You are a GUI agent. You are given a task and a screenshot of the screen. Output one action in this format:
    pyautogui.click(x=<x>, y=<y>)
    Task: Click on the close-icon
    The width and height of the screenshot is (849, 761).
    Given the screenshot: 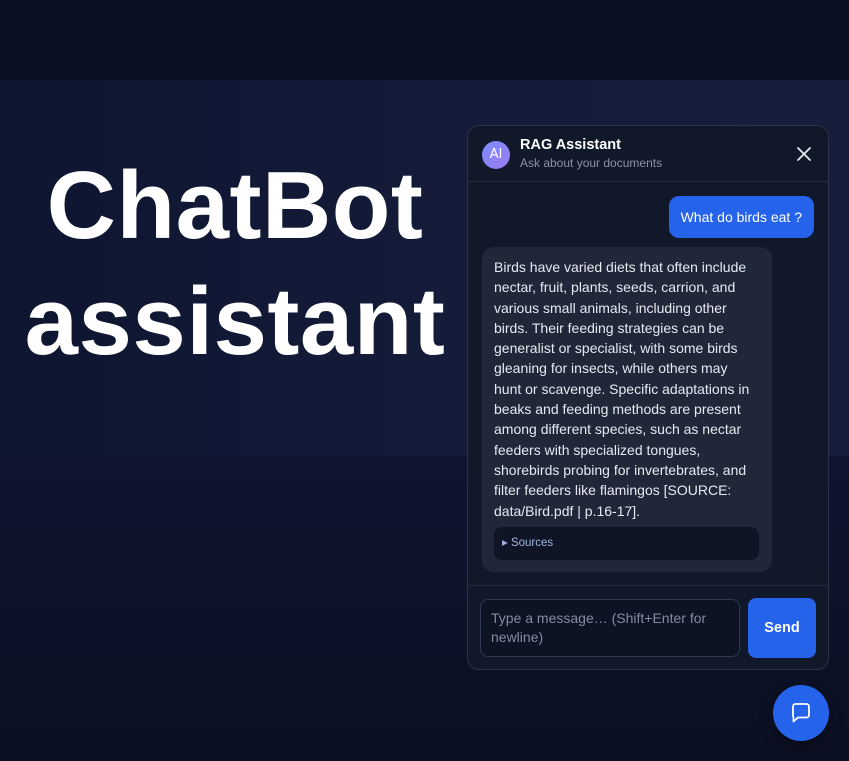 What is the action you would take?
    pyautogui.click(x=804, y=154)
    